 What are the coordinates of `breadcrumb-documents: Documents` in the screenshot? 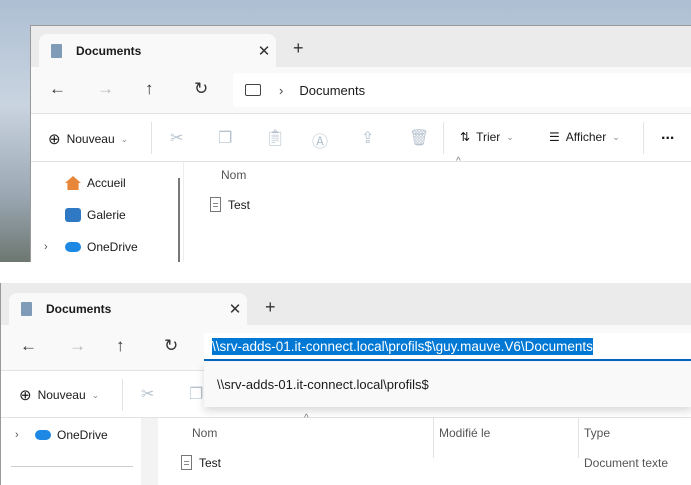 It's located at (332, 90).